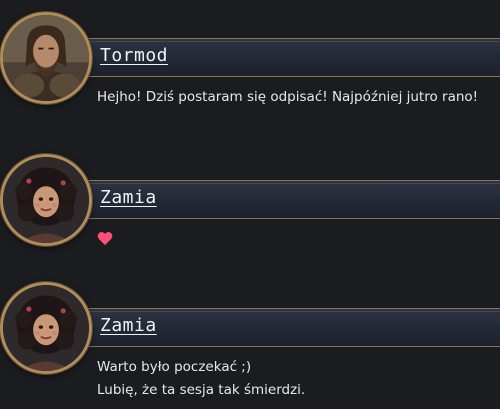 The image size is (500, 409). I want to click on author-name: Tormod, so click(134, 55).